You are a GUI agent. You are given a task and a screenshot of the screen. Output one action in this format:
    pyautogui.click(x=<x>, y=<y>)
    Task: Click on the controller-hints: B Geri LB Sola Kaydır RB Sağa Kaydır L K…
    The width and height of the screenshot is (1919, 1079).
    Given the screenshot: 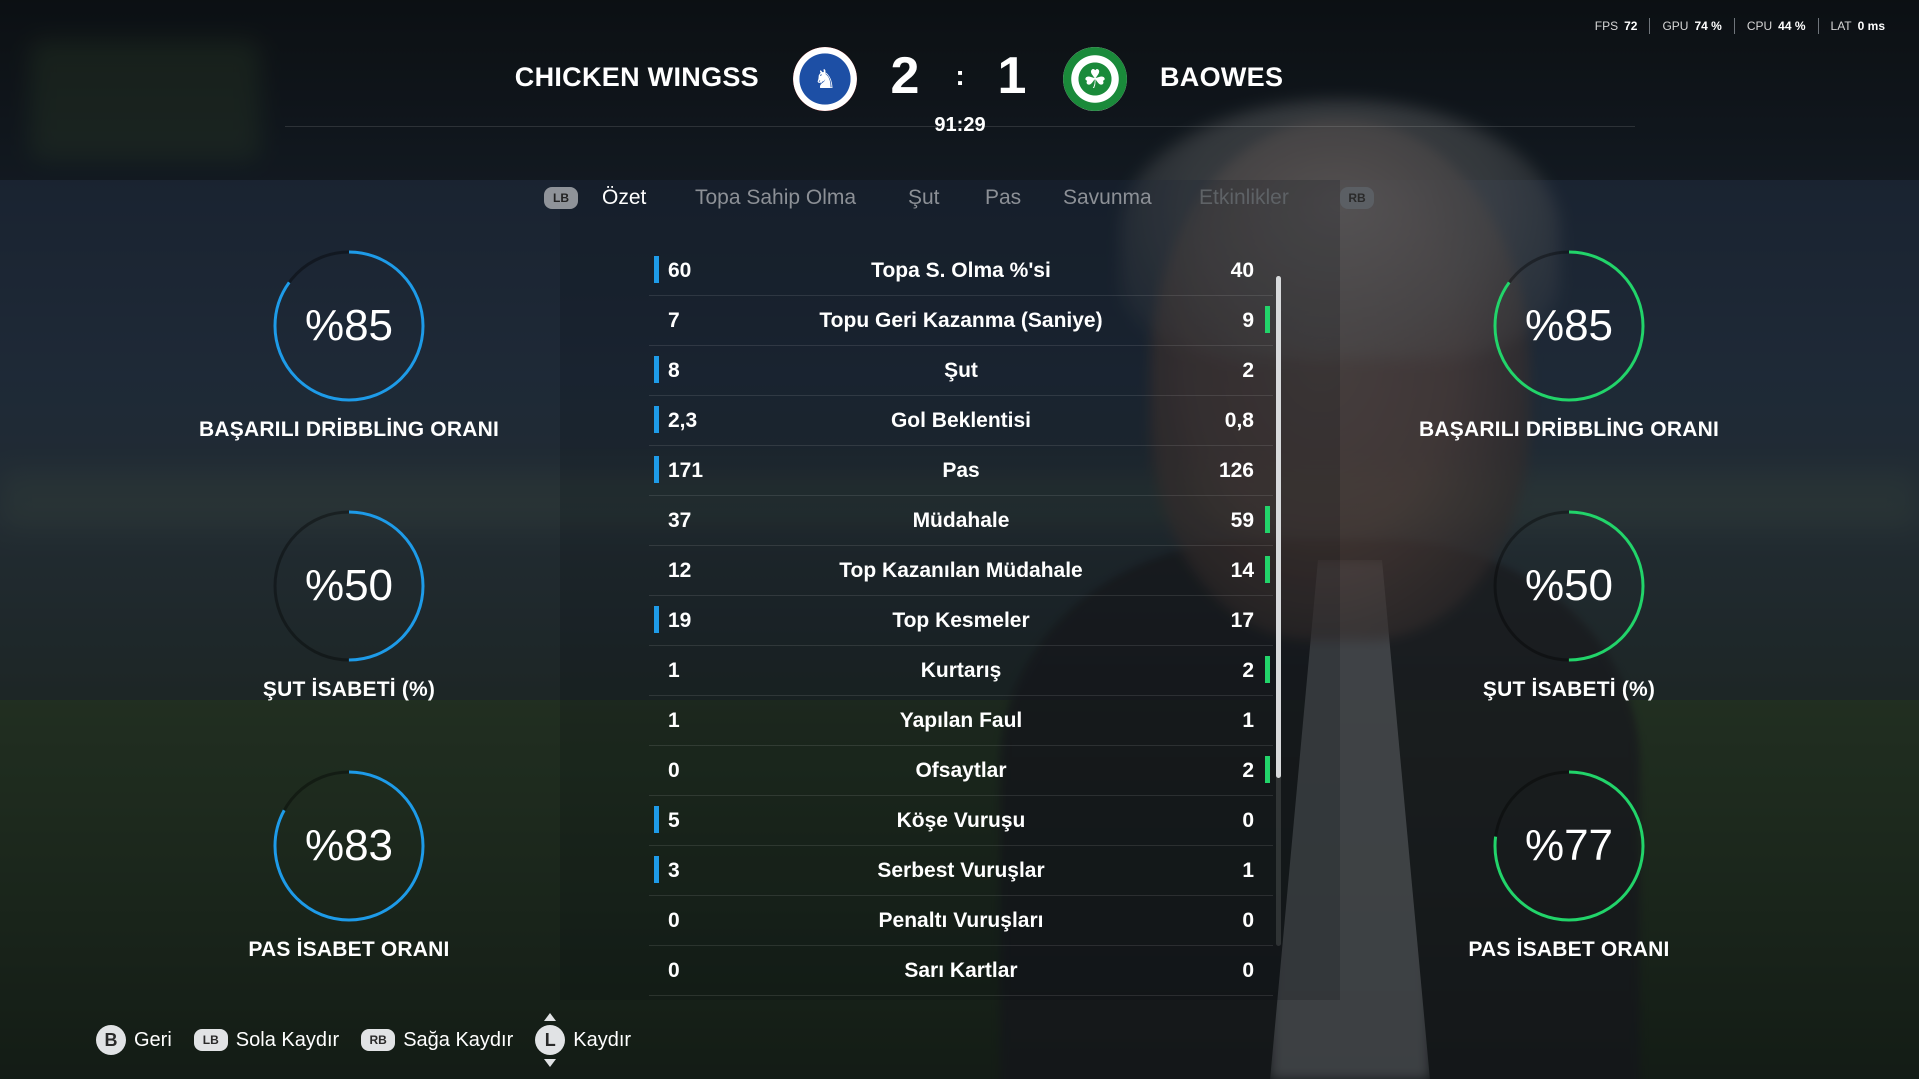 What is the action you would take?
    pyautogui.click(x=374, y=1040)
    